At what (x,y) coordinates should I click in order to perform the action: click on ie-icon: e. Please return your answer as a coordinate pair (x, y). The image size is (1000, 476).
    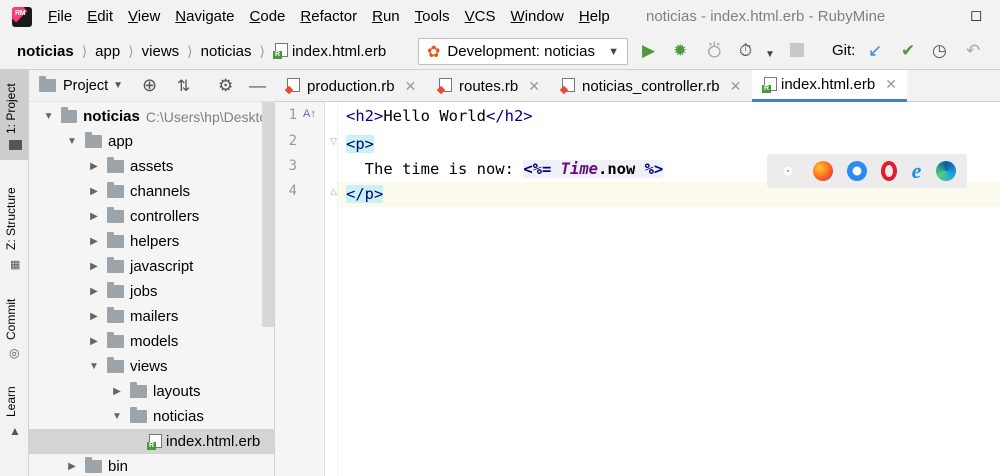
    Looking at the image, I should click on (917, 171).